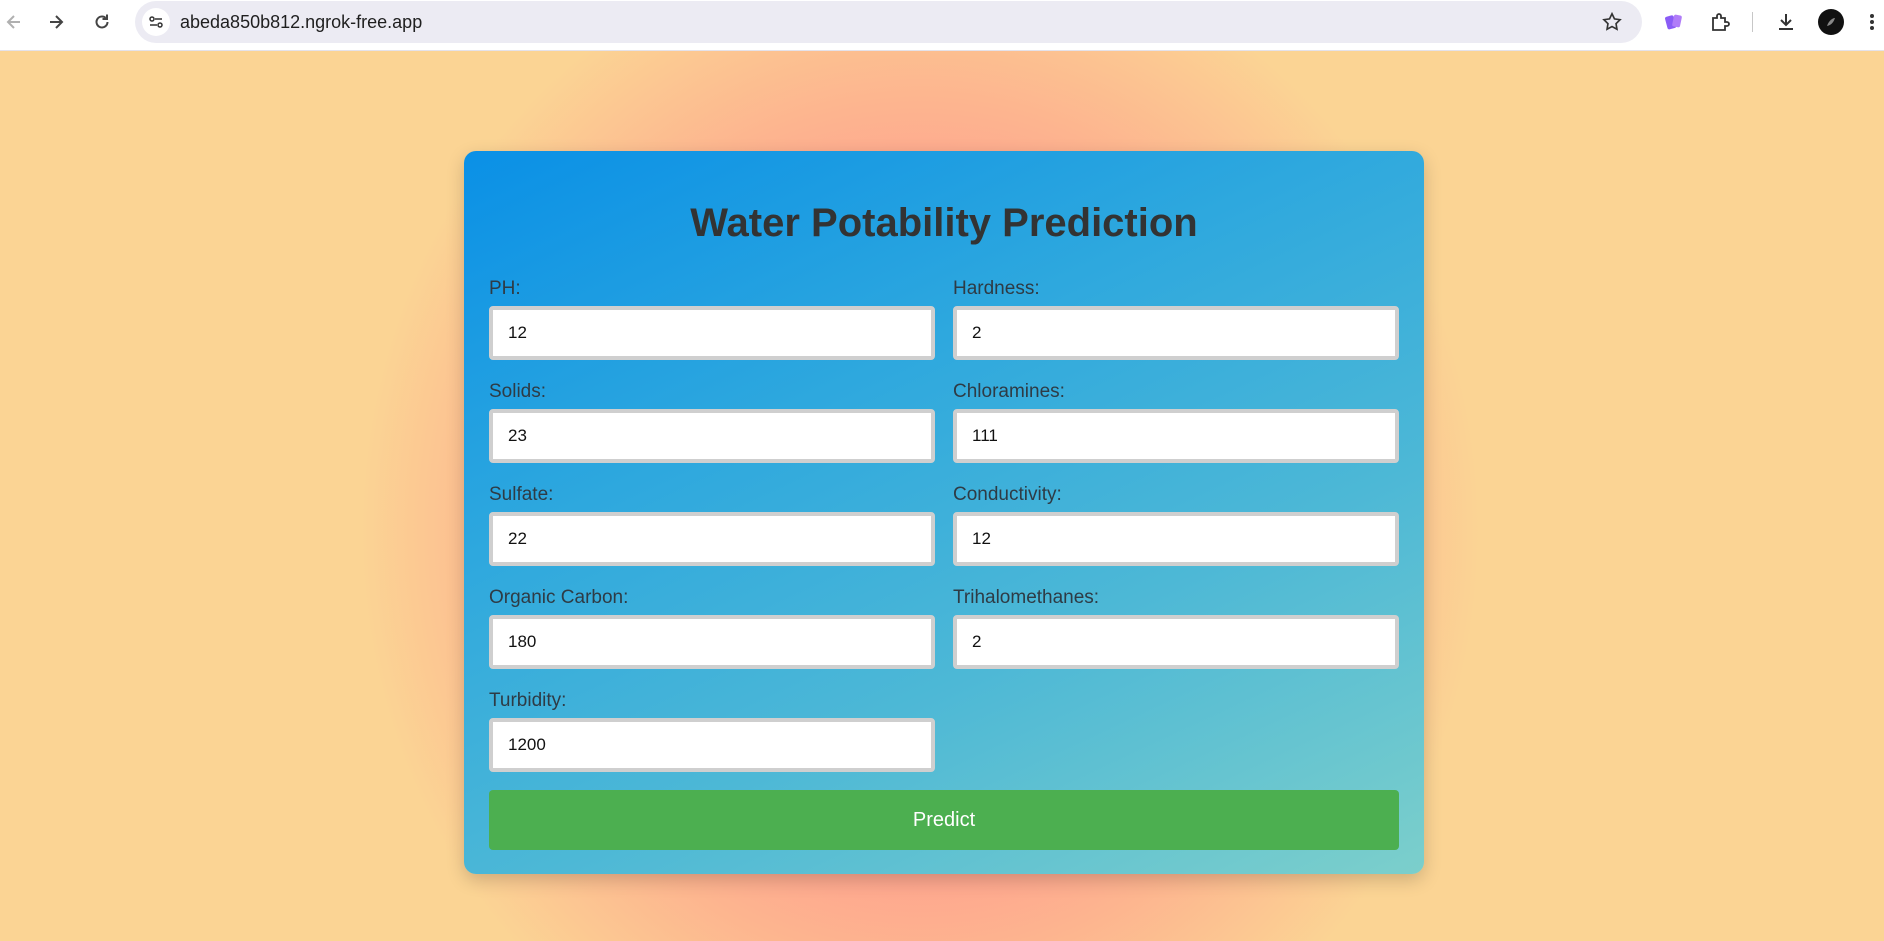 This screenshot has width=1884, height=941. What do you see at coordinates (1752, 22) in the screenshot?
I see `toolbar-divider` at bounding box center [1752, 22].